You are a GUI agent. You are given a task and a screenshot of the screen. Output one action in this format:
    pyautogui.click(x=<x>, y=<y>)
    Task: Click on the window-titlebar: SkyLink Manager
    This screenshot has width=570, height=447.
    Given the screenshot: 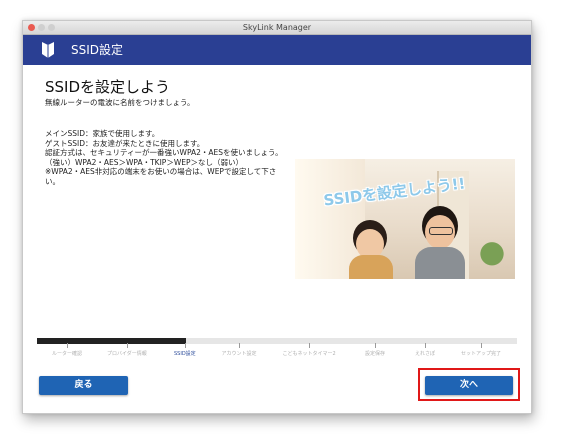 What is the action you would take?
    pyautogui.click(x=277, y=28)
    